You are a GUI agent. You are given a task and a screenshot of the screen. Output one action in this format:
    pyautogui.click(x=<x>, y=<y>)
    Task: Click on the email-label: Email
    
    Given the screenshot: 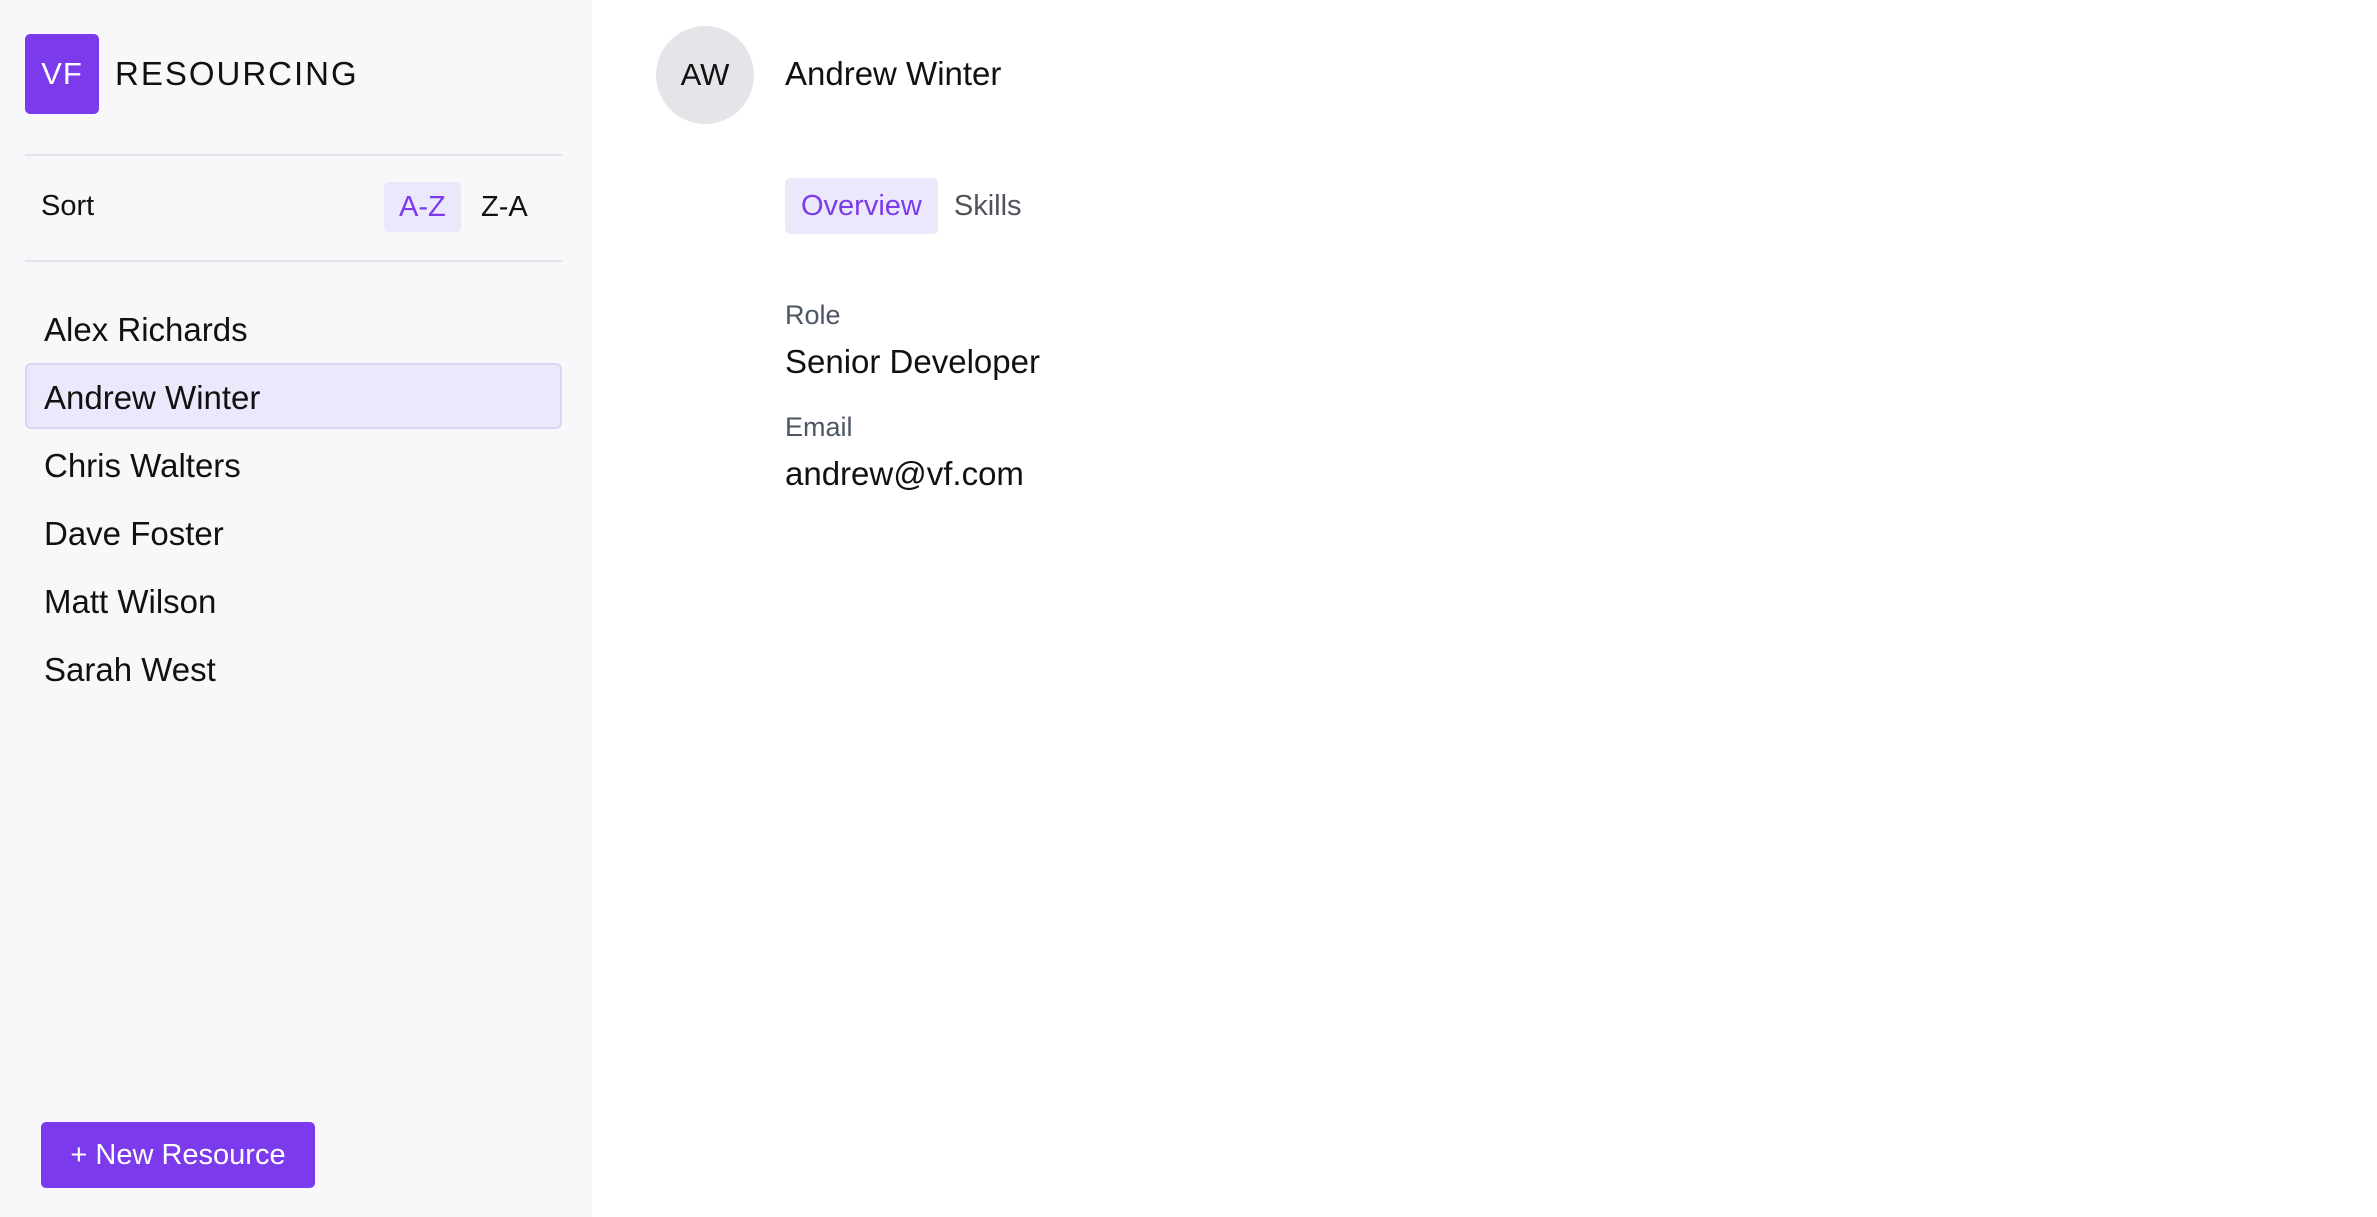 What is the action you would take?
    pyautogui.click(x=819, y=427)
    